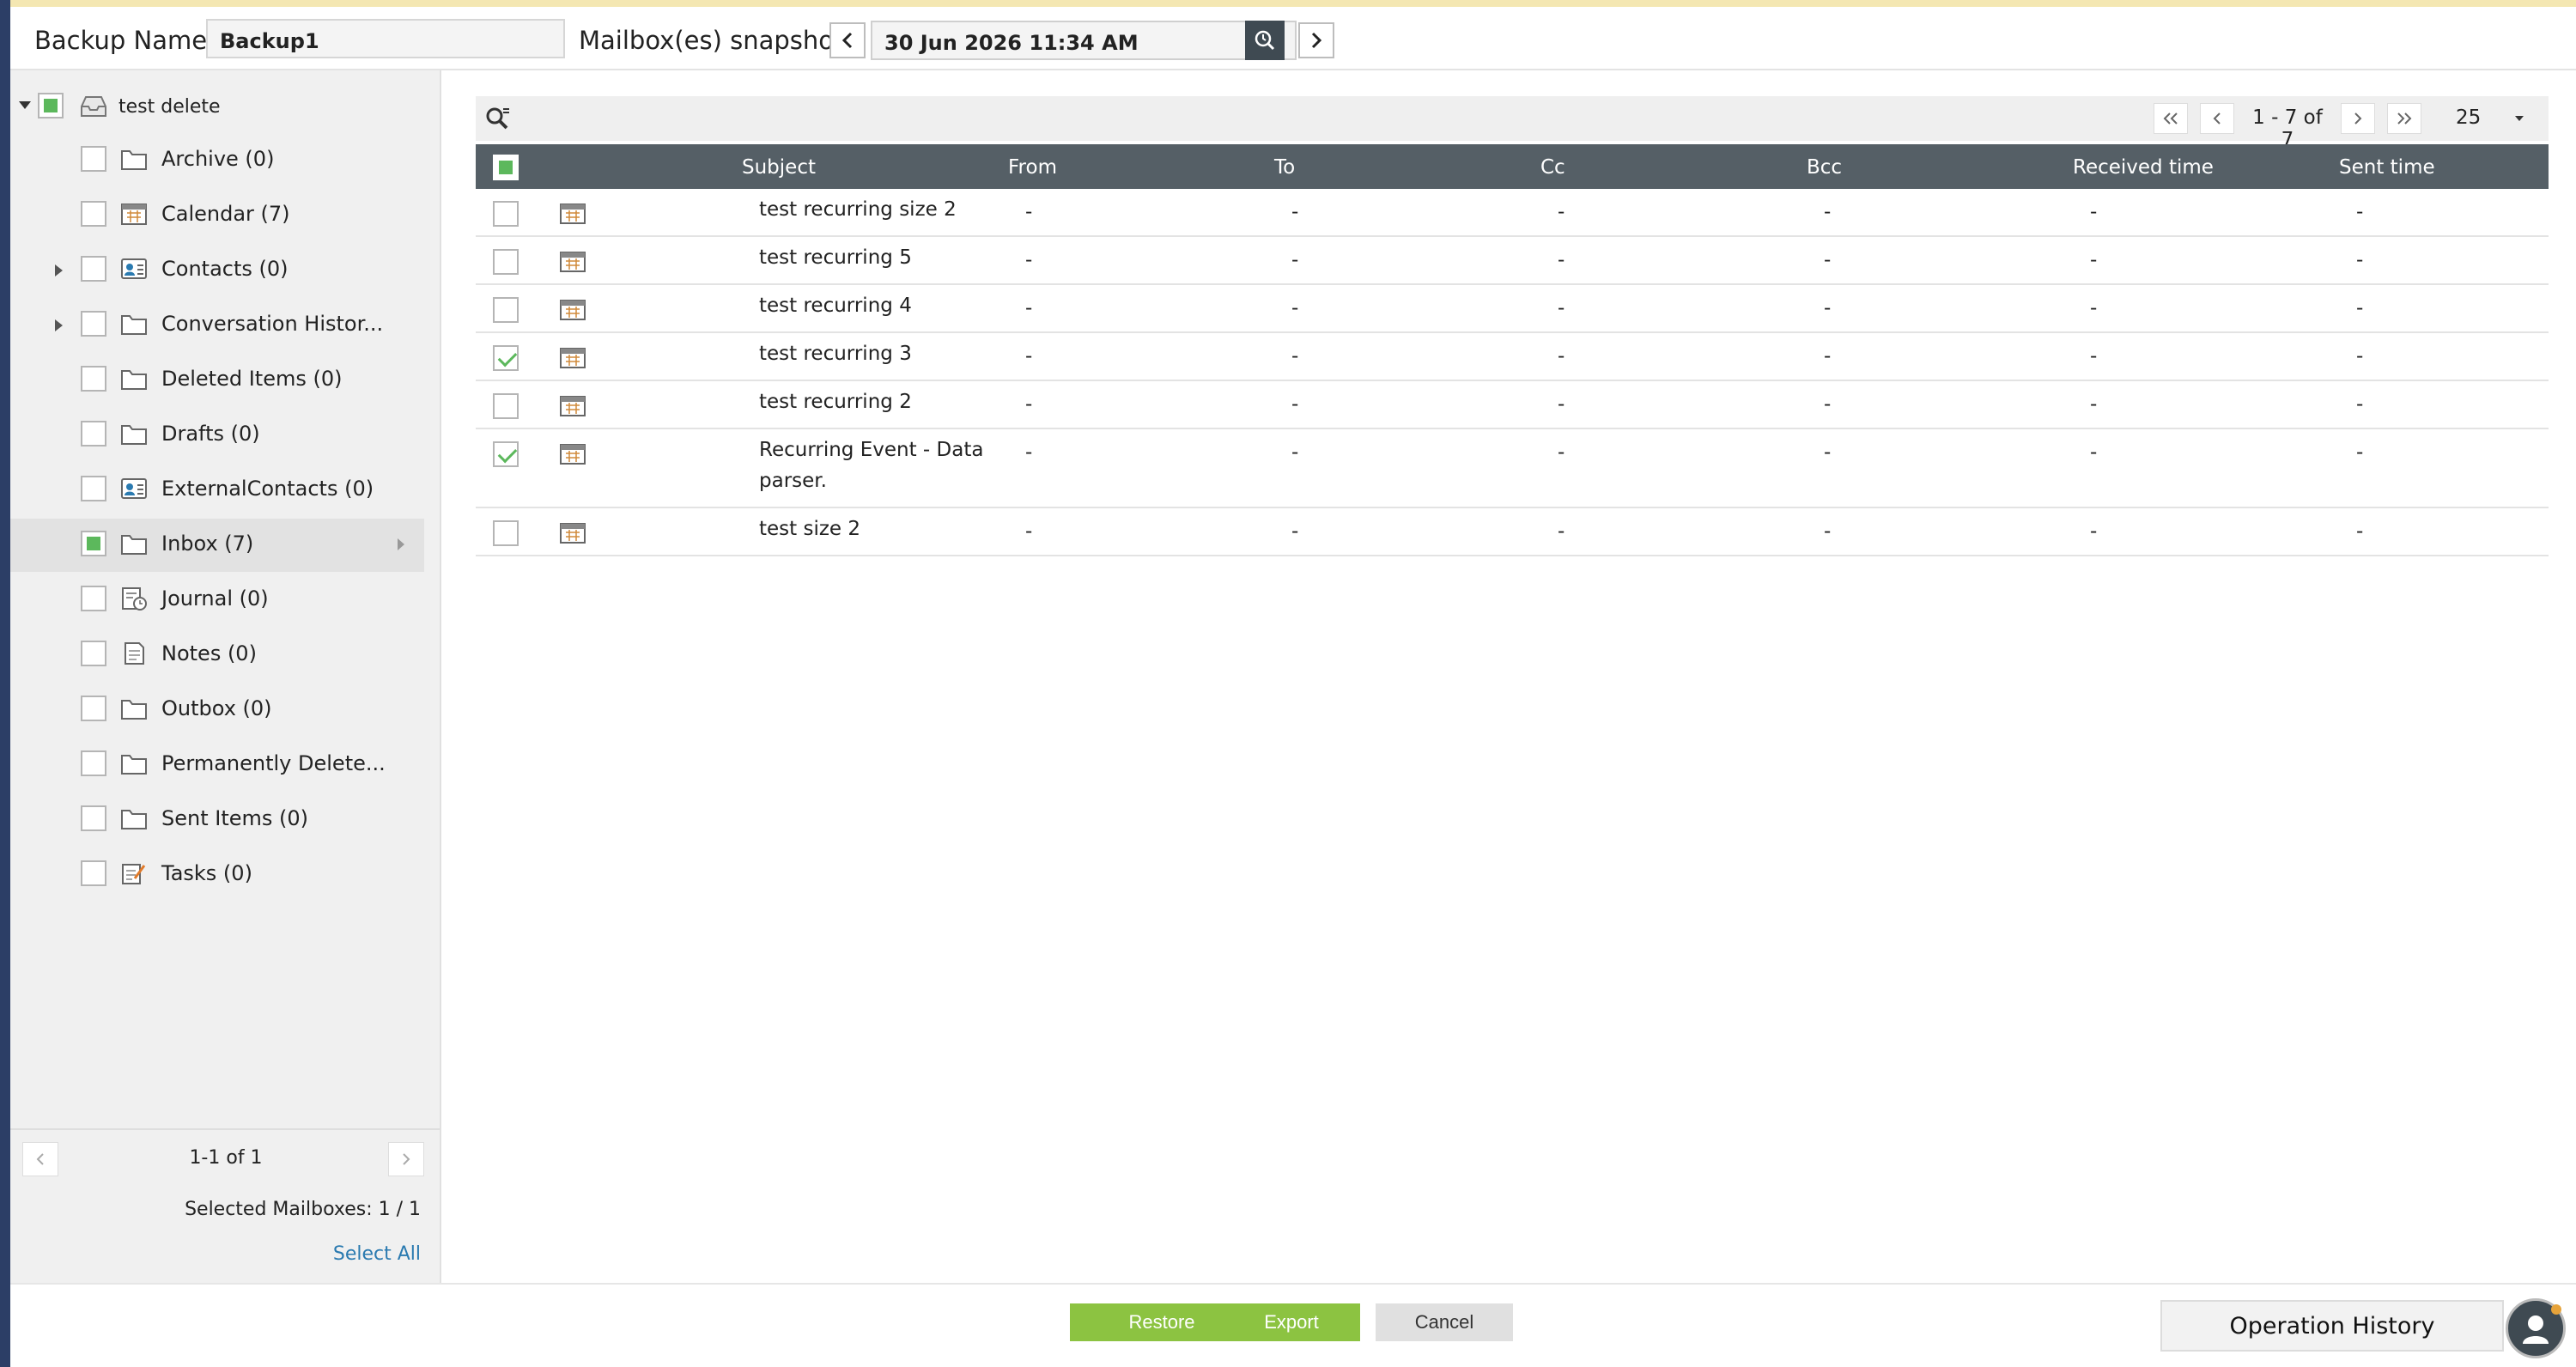  I want to click on top-strip, so click(1293, 3).